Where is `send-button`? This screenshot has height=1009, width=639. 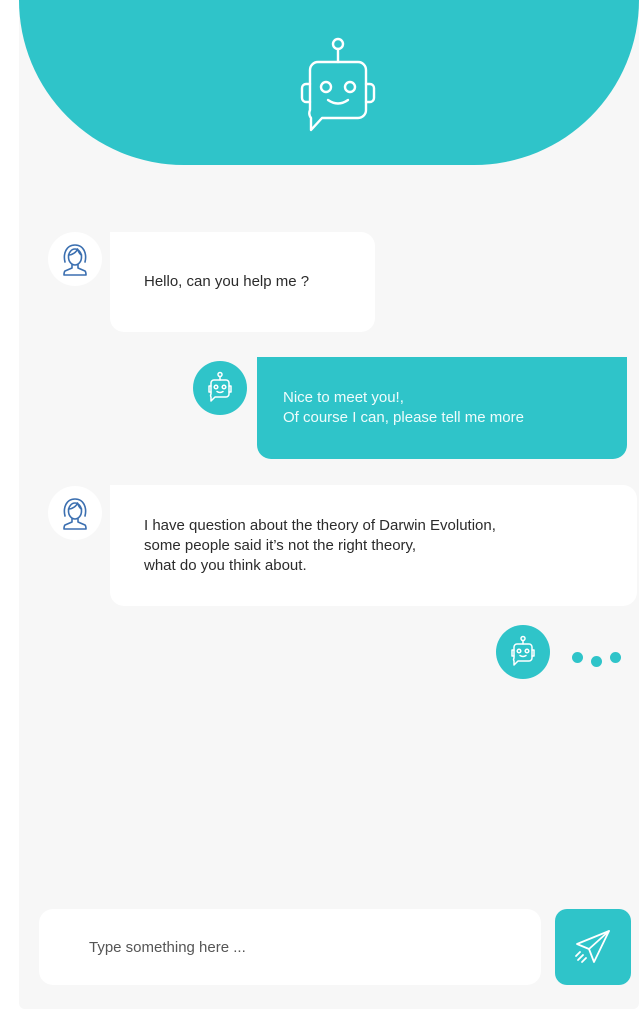
send-button is located at coordinates (593, 947).